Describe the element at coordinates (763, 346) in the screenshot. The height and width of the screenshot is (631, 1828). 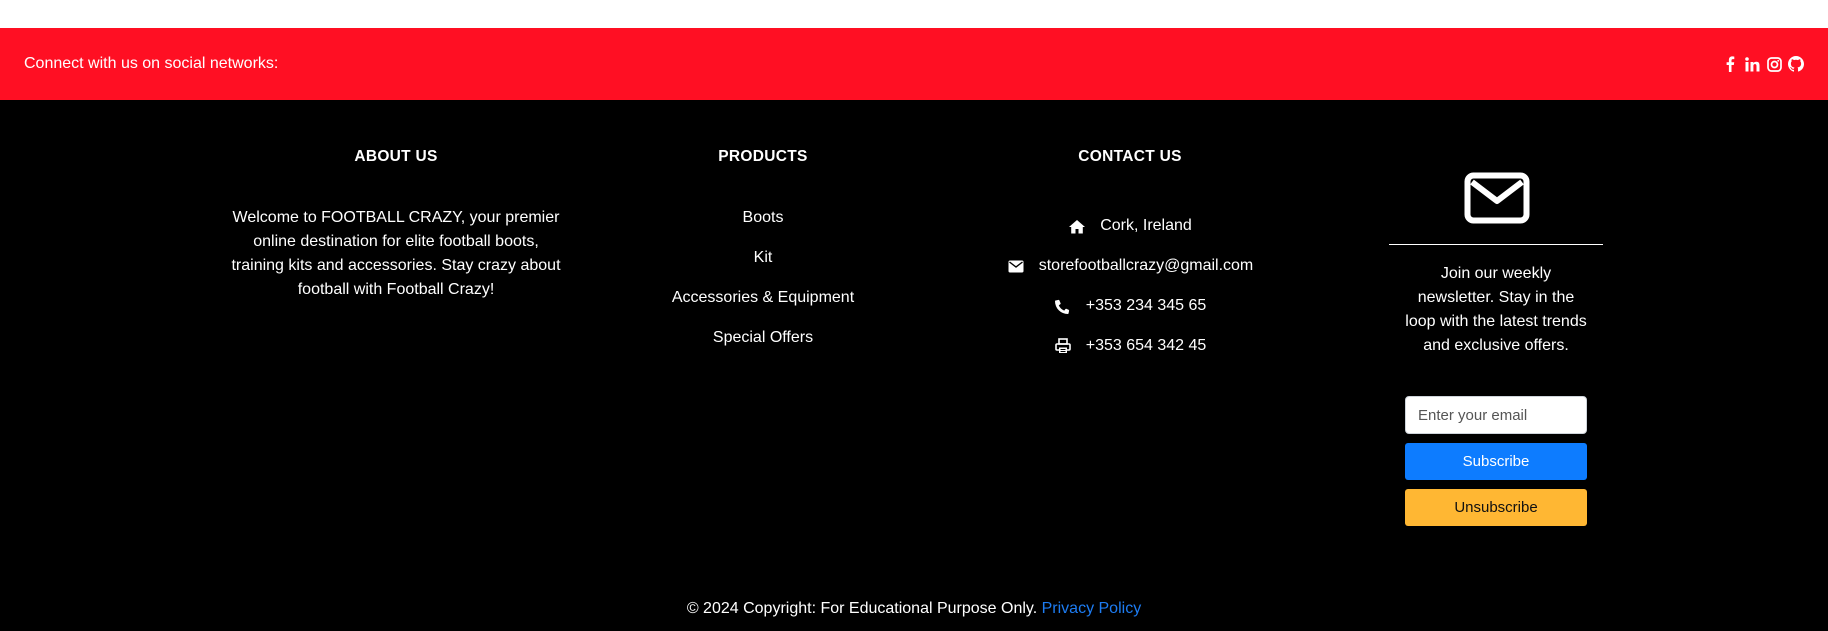
I see `product-link-special-offers: Special Offers` at that location.